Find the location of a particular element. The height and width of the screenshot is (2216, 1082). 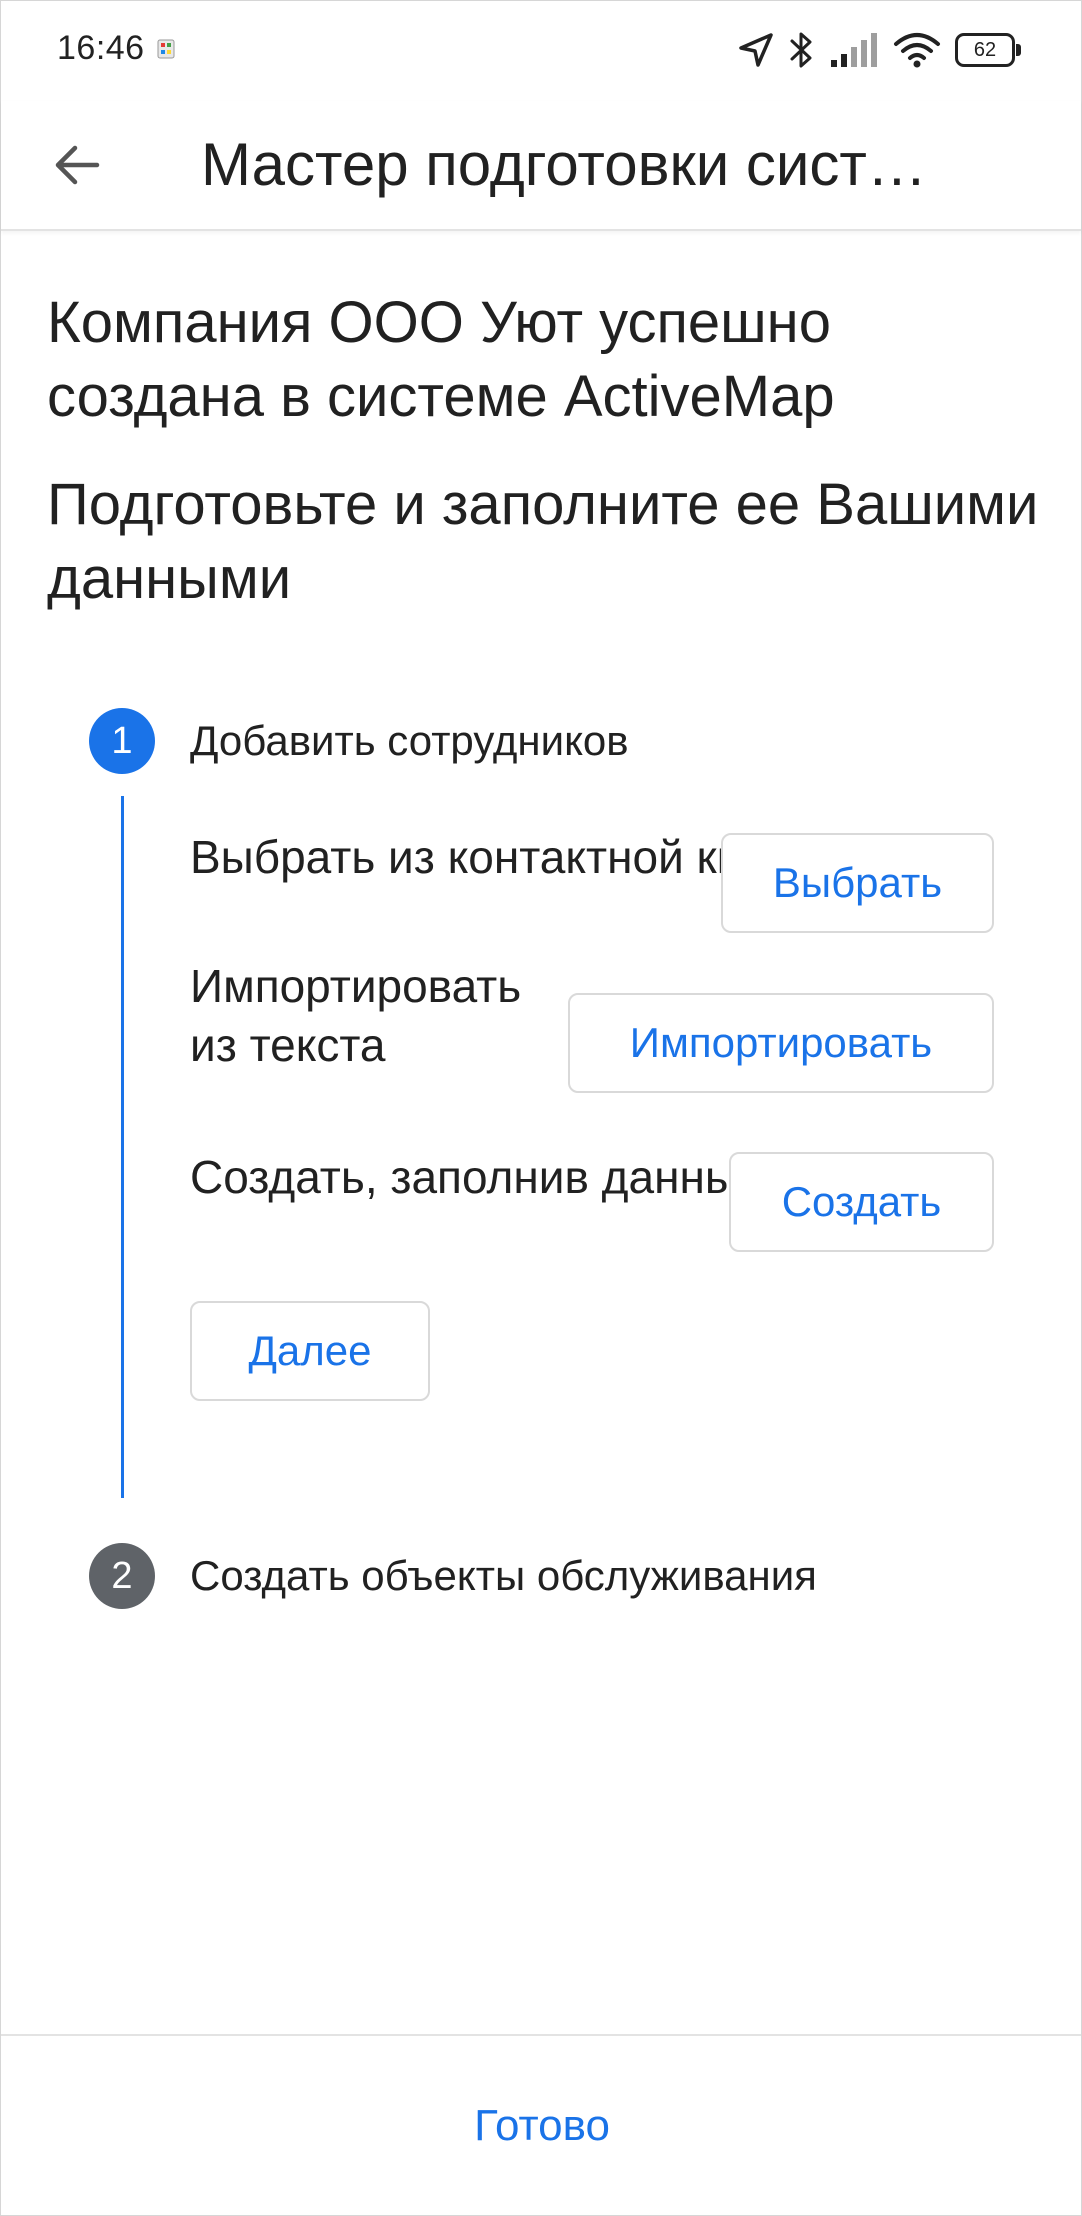

select-contacts-button: Выбрать is located at coordinates (857, 883).